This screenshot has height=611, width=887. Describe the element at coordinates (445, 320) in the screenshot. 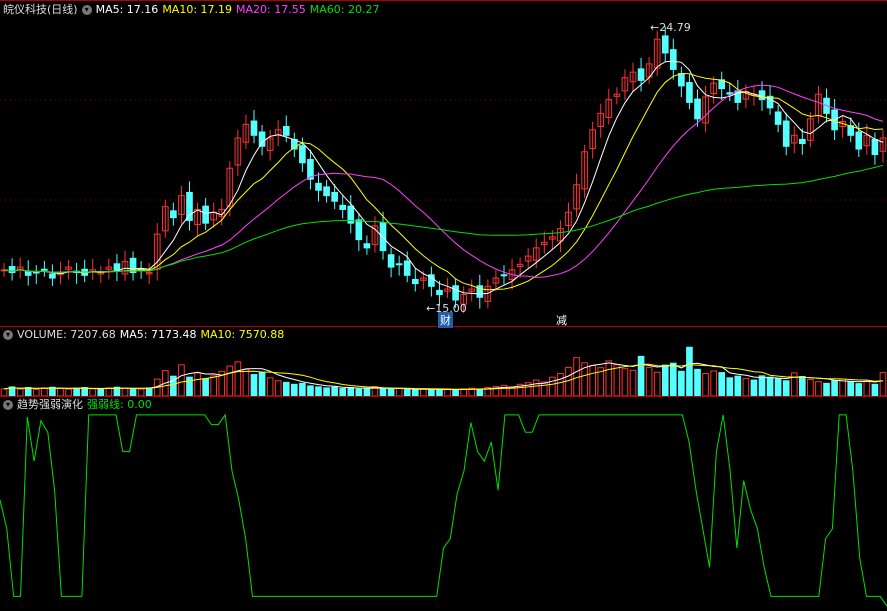

I see `event-marker-financial: 财` at that location.